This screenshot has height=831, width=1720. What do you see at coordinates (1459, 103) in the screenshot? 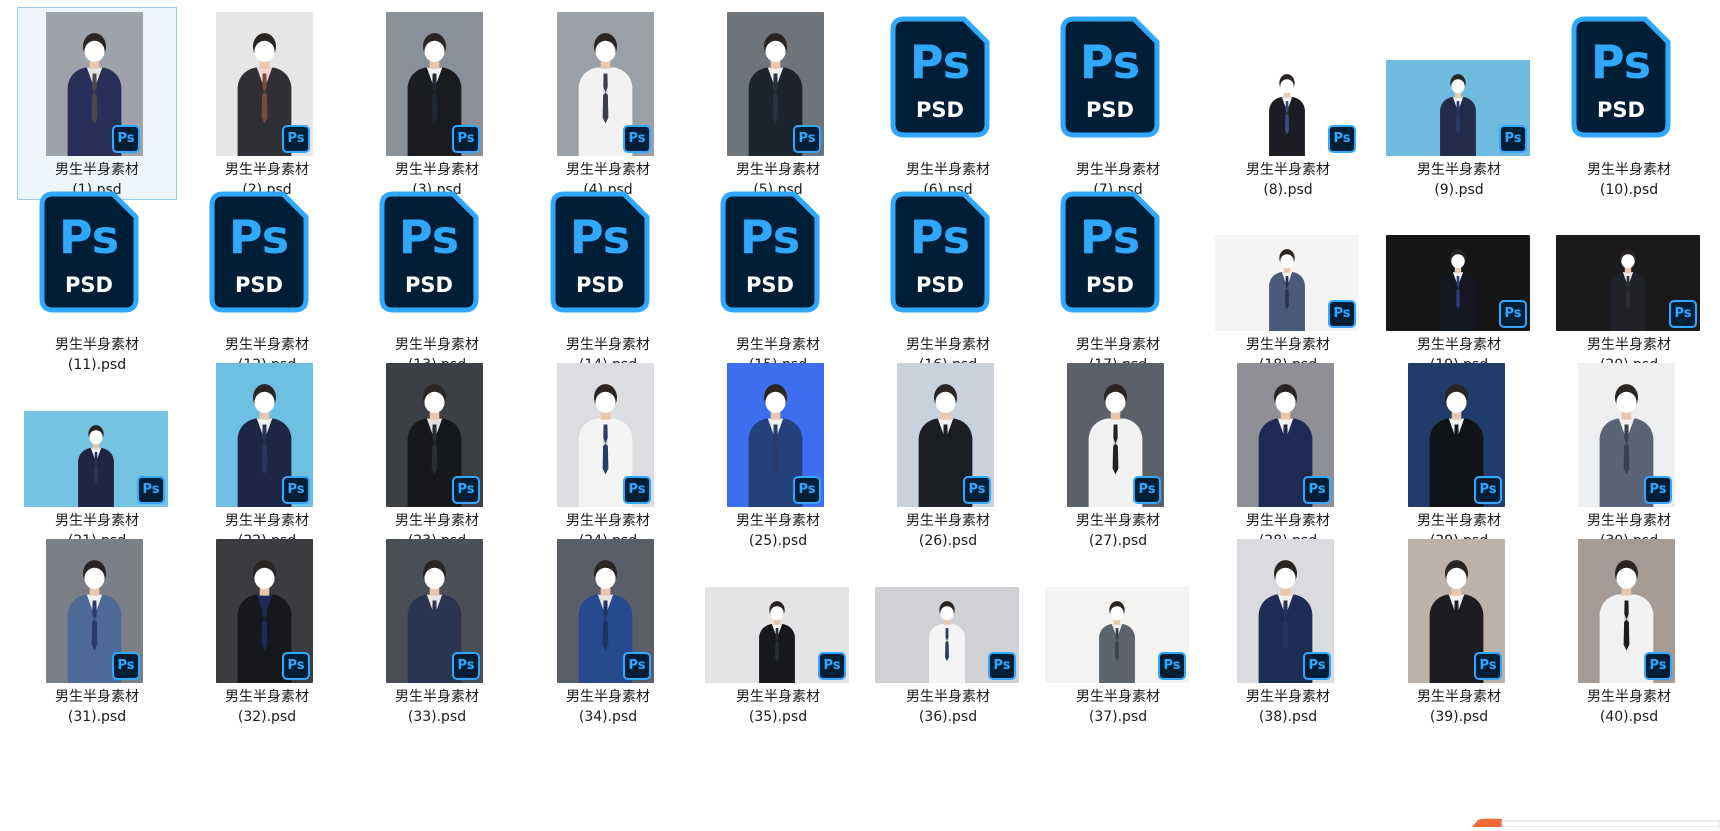
I see `file-item: Ps 男生半身素材 (9).psd` at bounding box center [1459, 103].